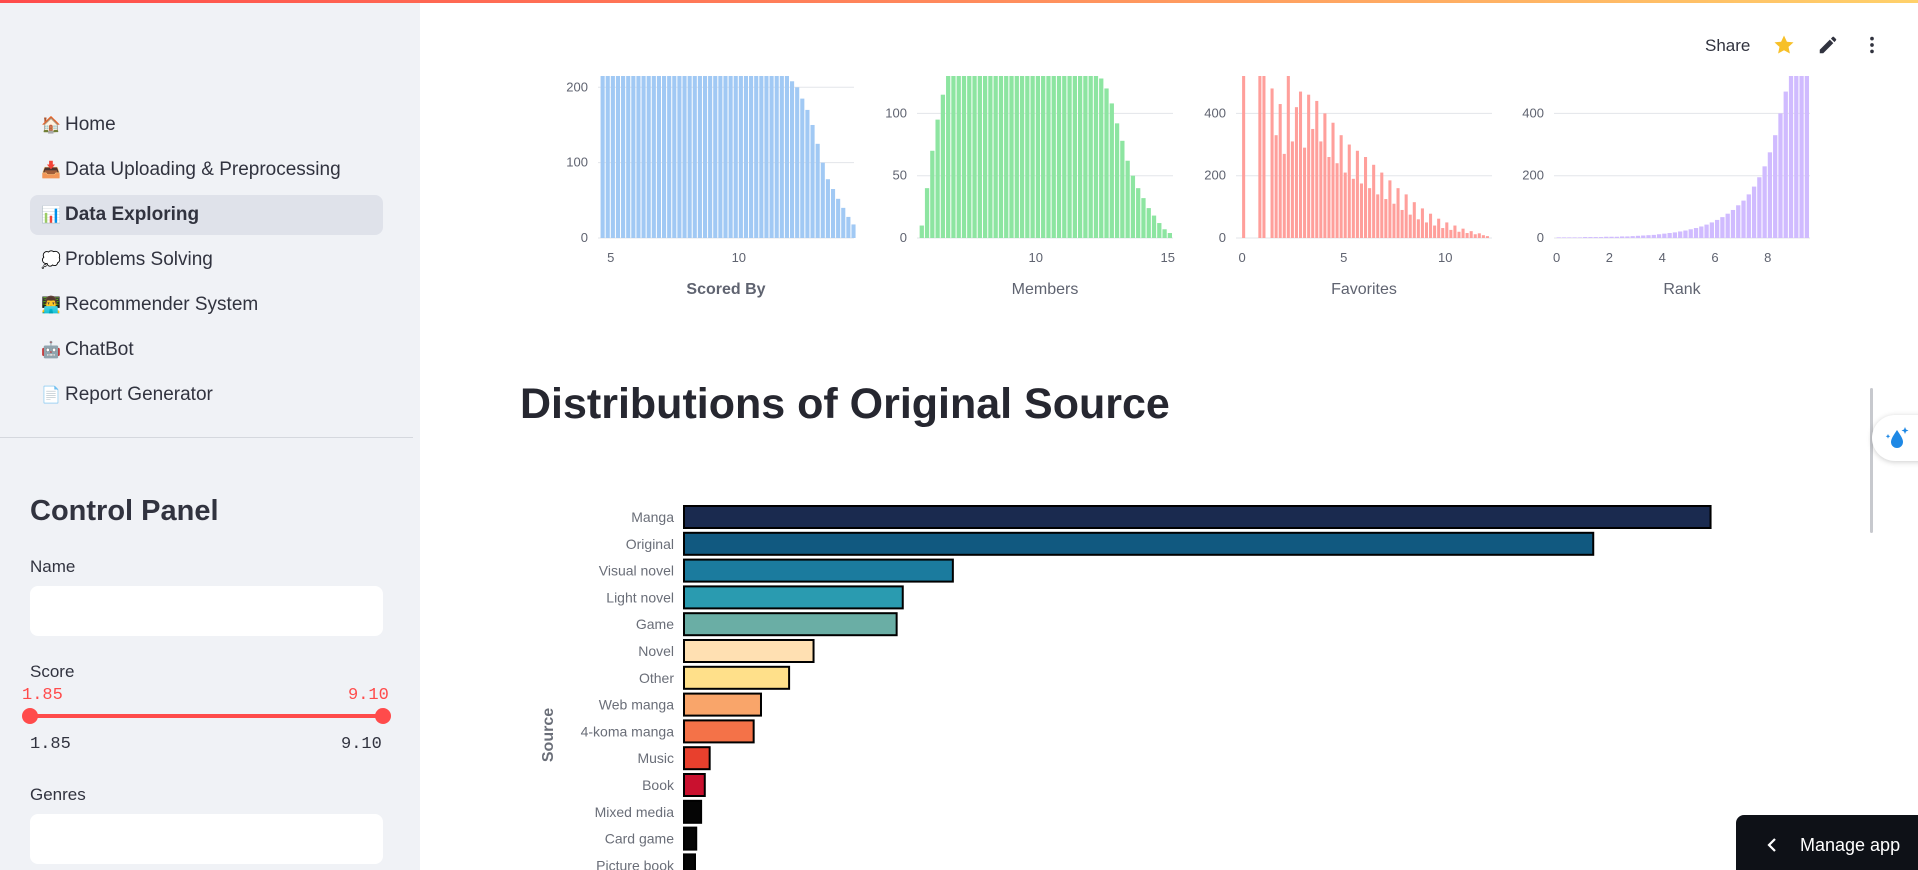 The height and width of the screenshot is (870, 1918). I want to click on category-label: Light novel, so click(640, 597).